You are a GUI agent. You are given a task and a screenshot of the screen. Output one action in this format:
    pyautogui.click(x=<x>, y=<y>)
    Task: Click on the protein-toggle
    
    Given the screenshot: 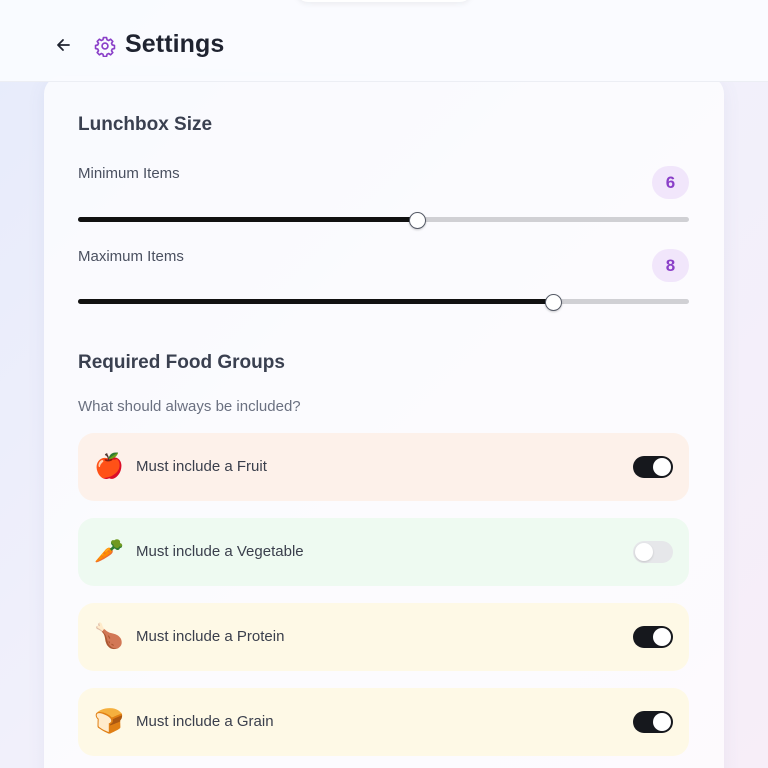 What is the action you would take?
    pyautogui.click(x=653, y=637)
    